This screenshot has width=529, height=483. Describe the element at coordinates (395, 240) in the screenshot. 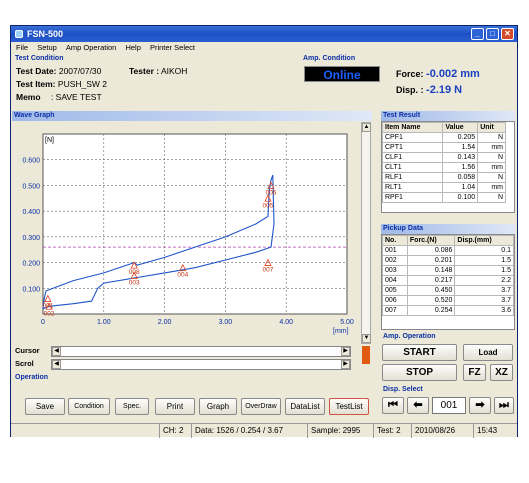

I see `pickup-col-no: No.` at that location.